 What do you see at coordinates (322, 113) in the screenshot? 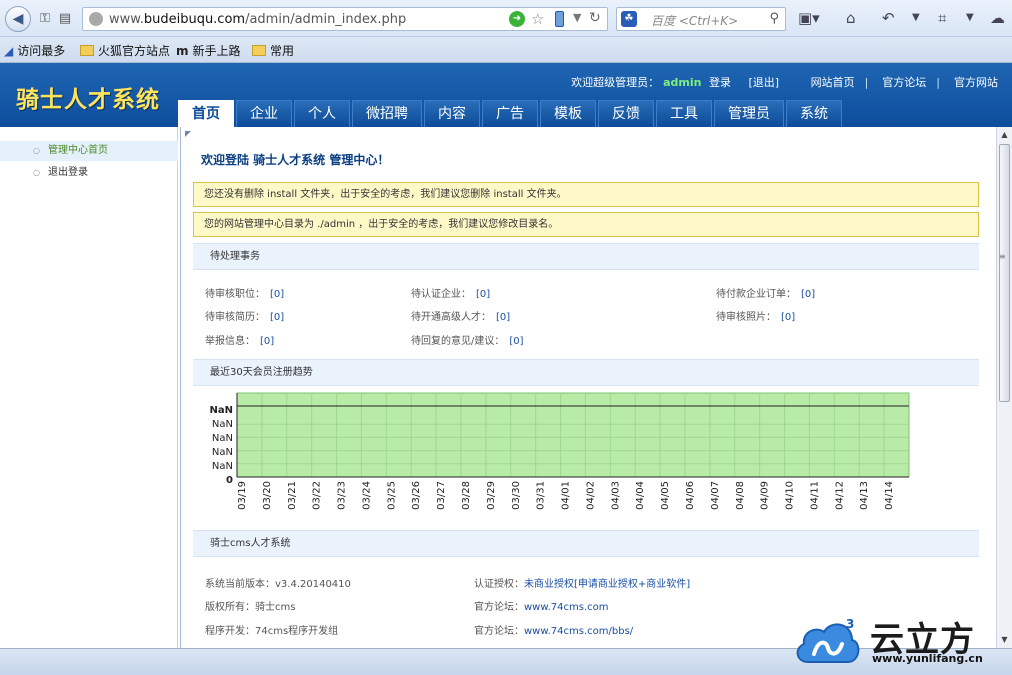
I see `tab-personal: 个人` at bounding box center [322, 113].